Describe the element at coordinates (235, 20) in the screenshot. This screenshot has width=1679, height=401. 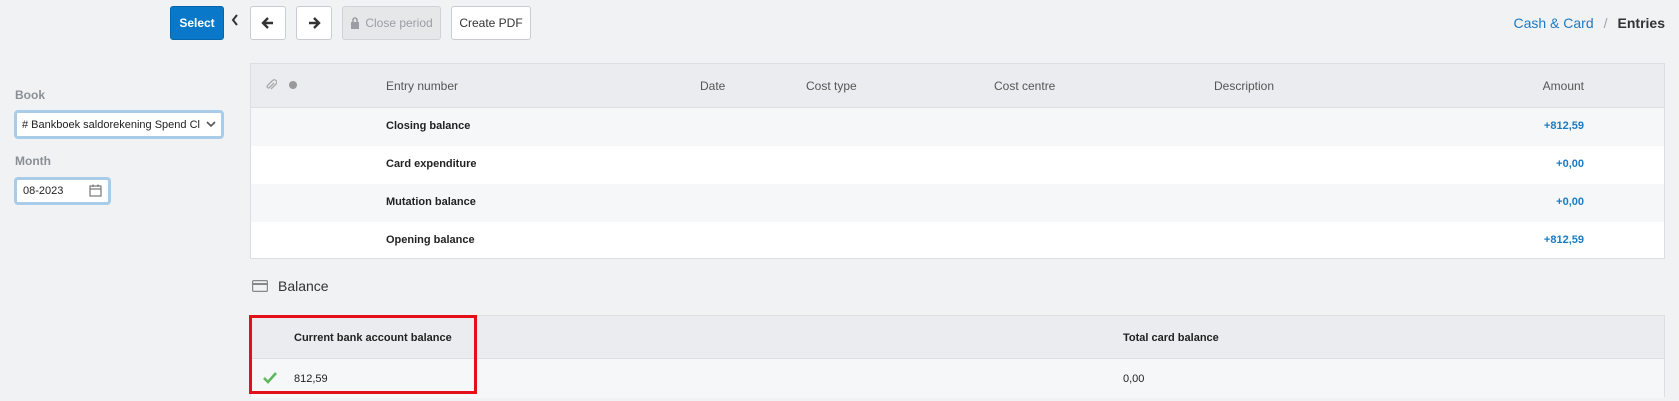
I see `chevron-left-icon` at that location.